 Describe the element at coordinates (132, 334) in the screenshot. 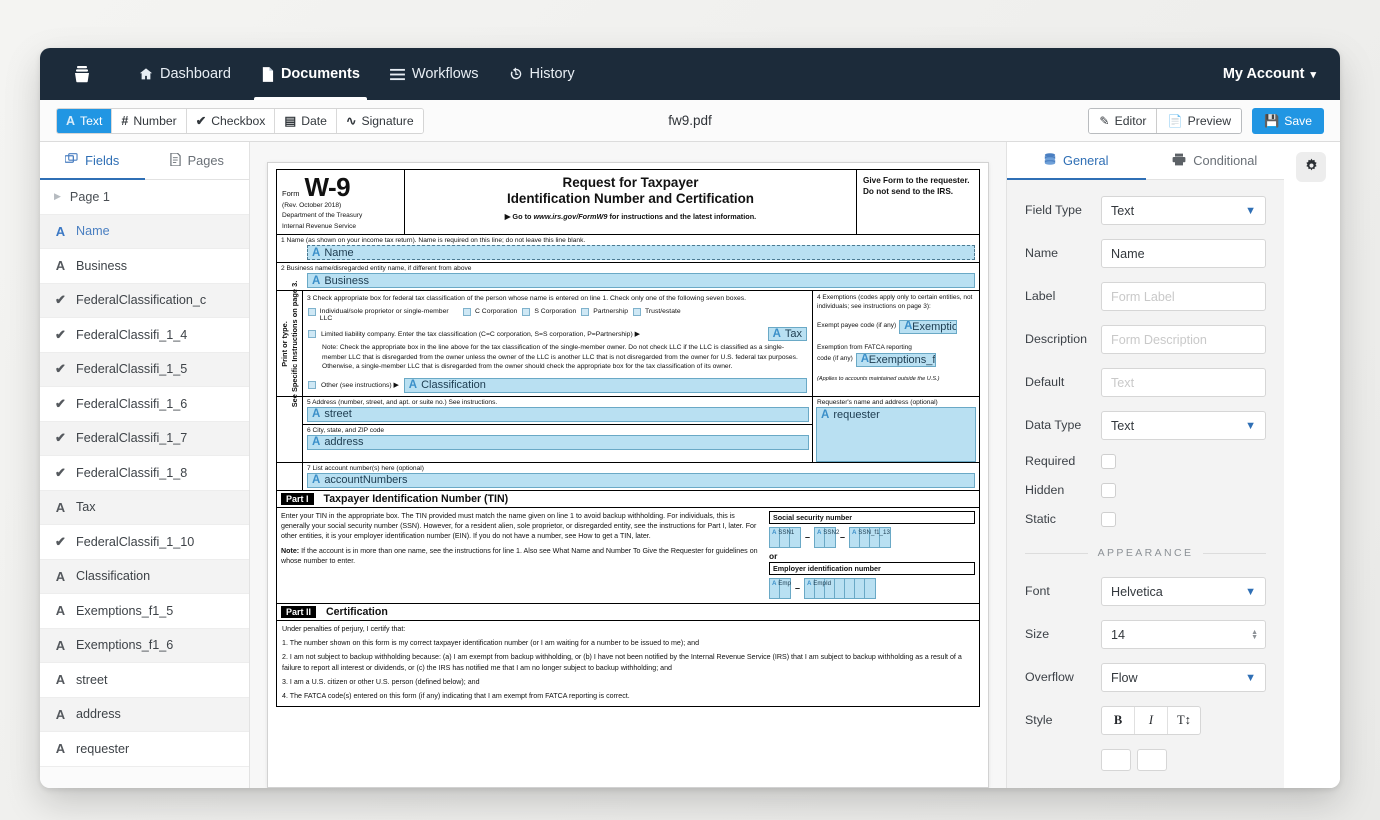

I see `field-label: FederalClassifi_1_4` at that location.